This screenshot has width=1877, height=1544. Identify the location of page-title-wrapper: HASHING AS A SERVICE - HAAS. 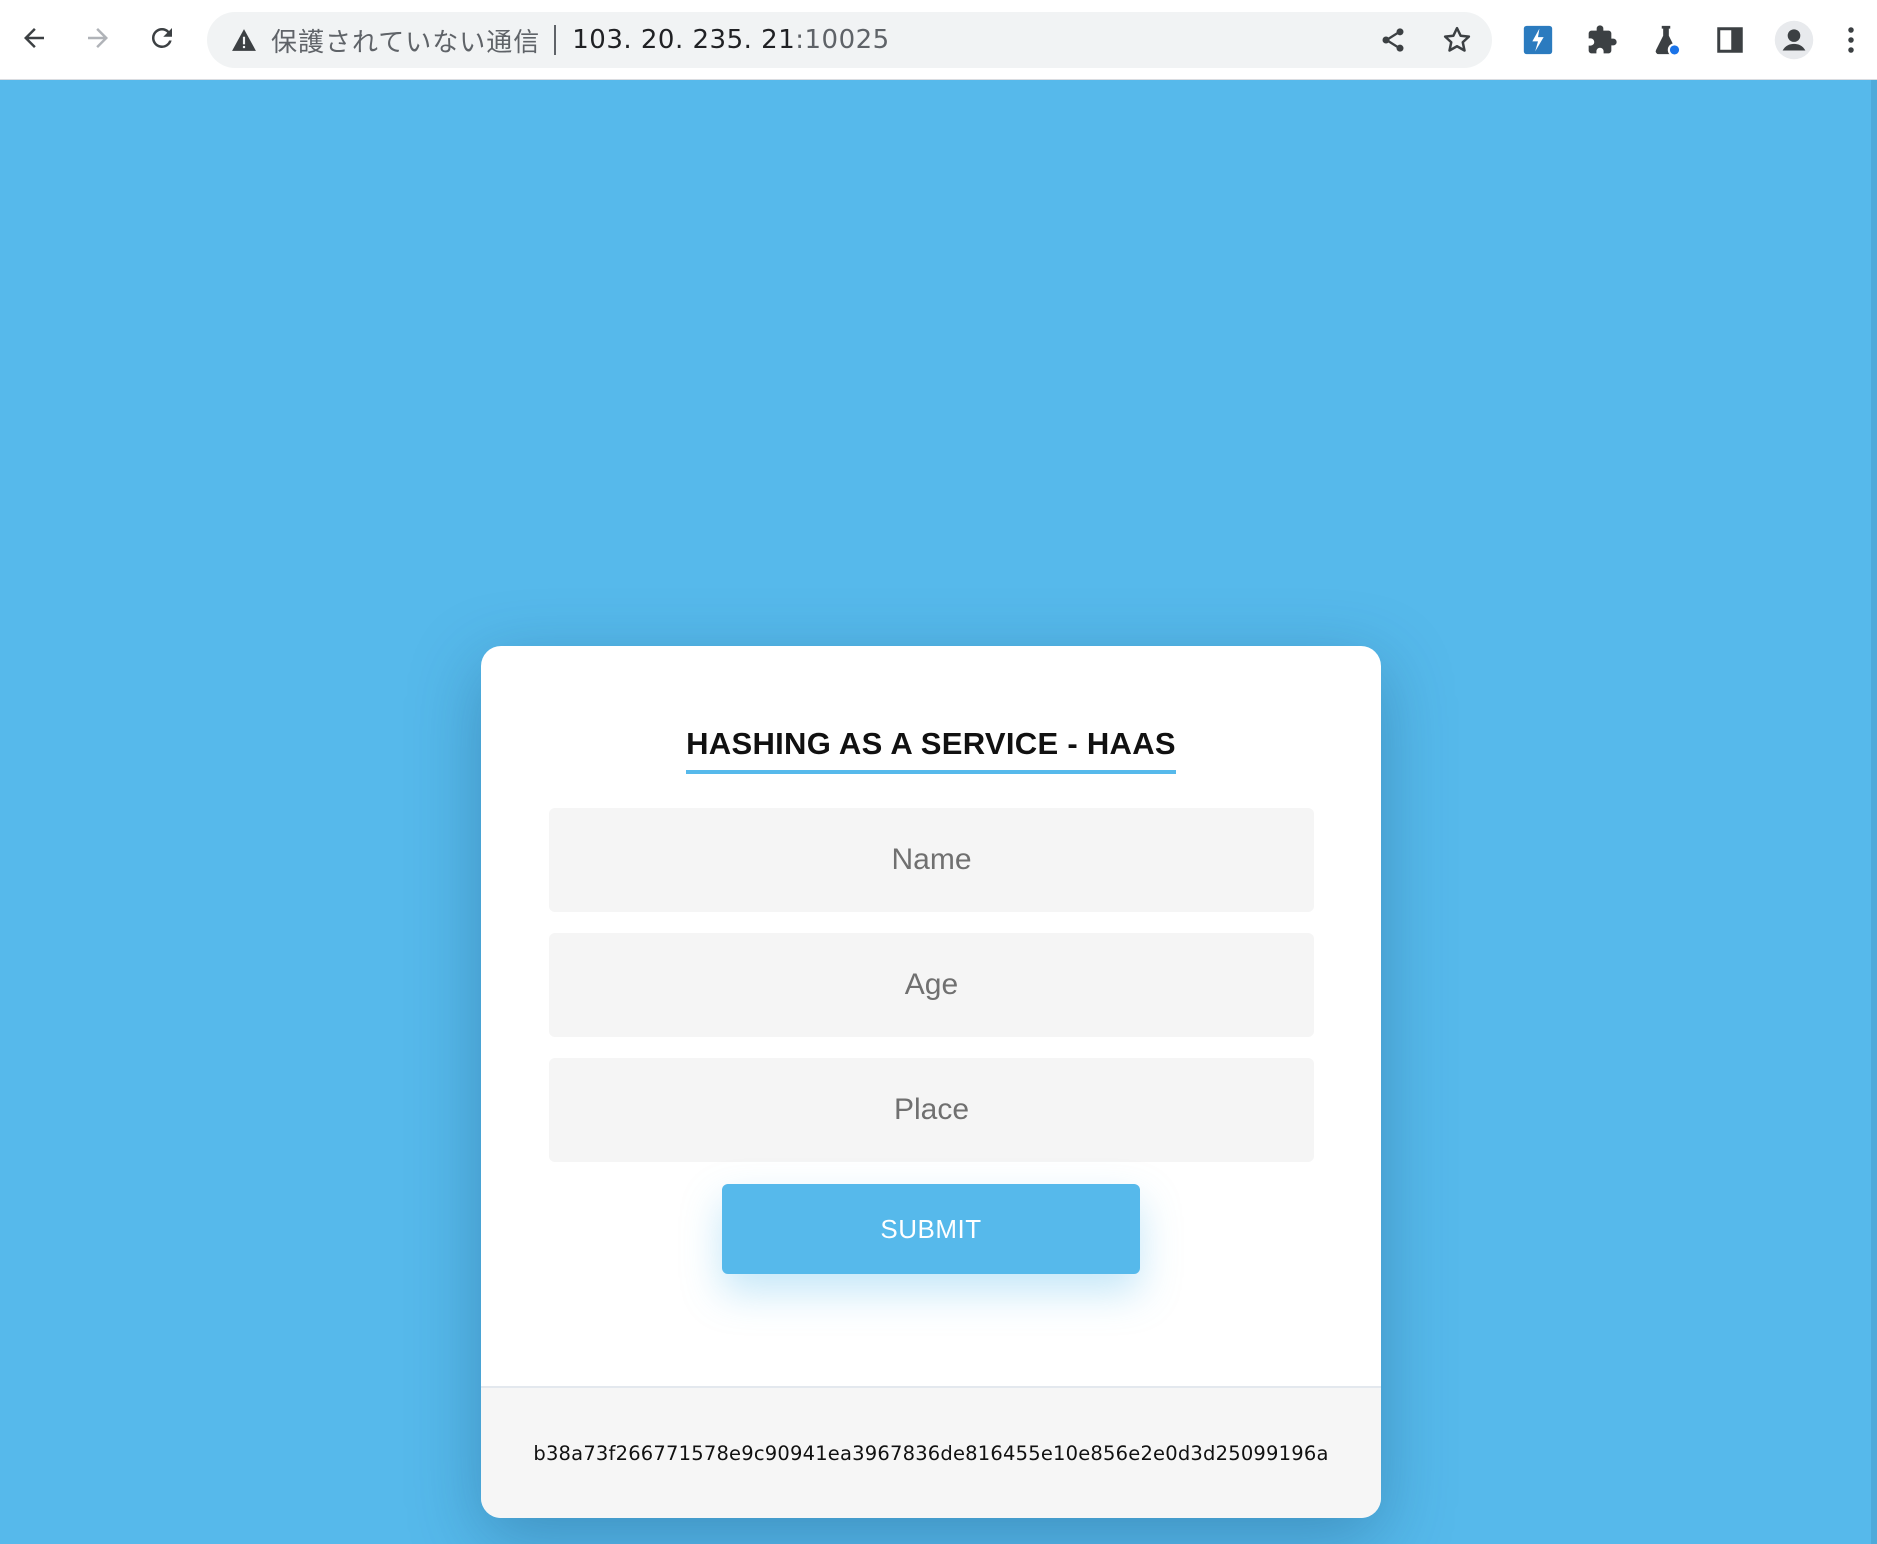
(931, 750).